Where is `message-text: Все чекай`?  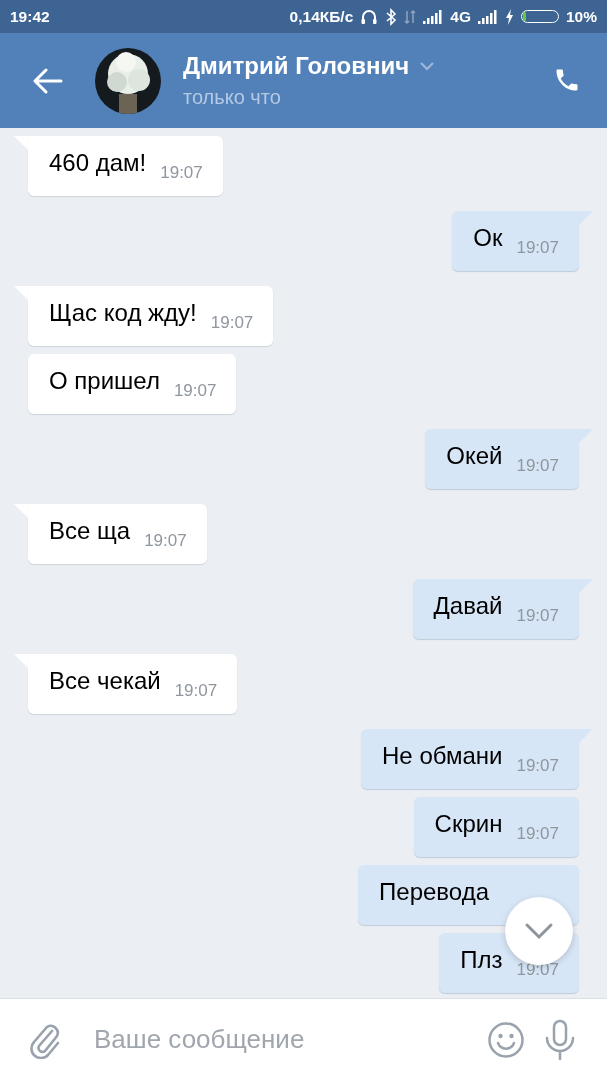 message-text: Все чекай is located at coordinates (105, 681).